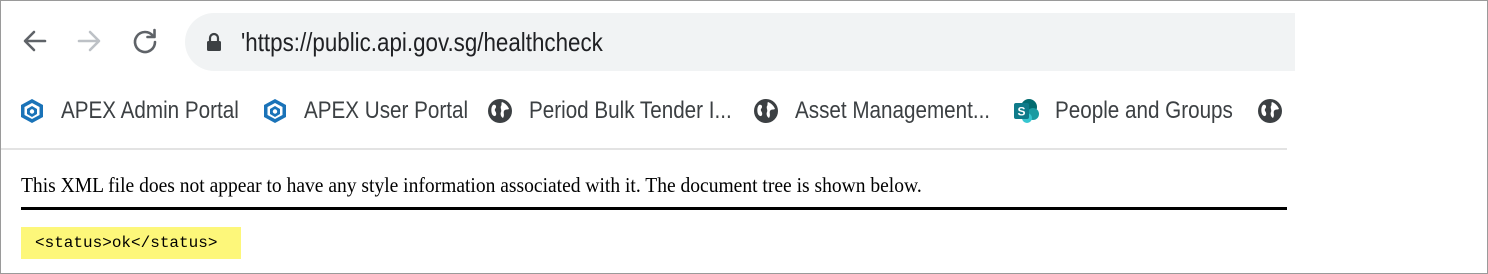 This screenshot has width=1488, height=274. Describe the element at coordinates (1021, 112) in the screenshot. I see `svg-text: S` at that location.